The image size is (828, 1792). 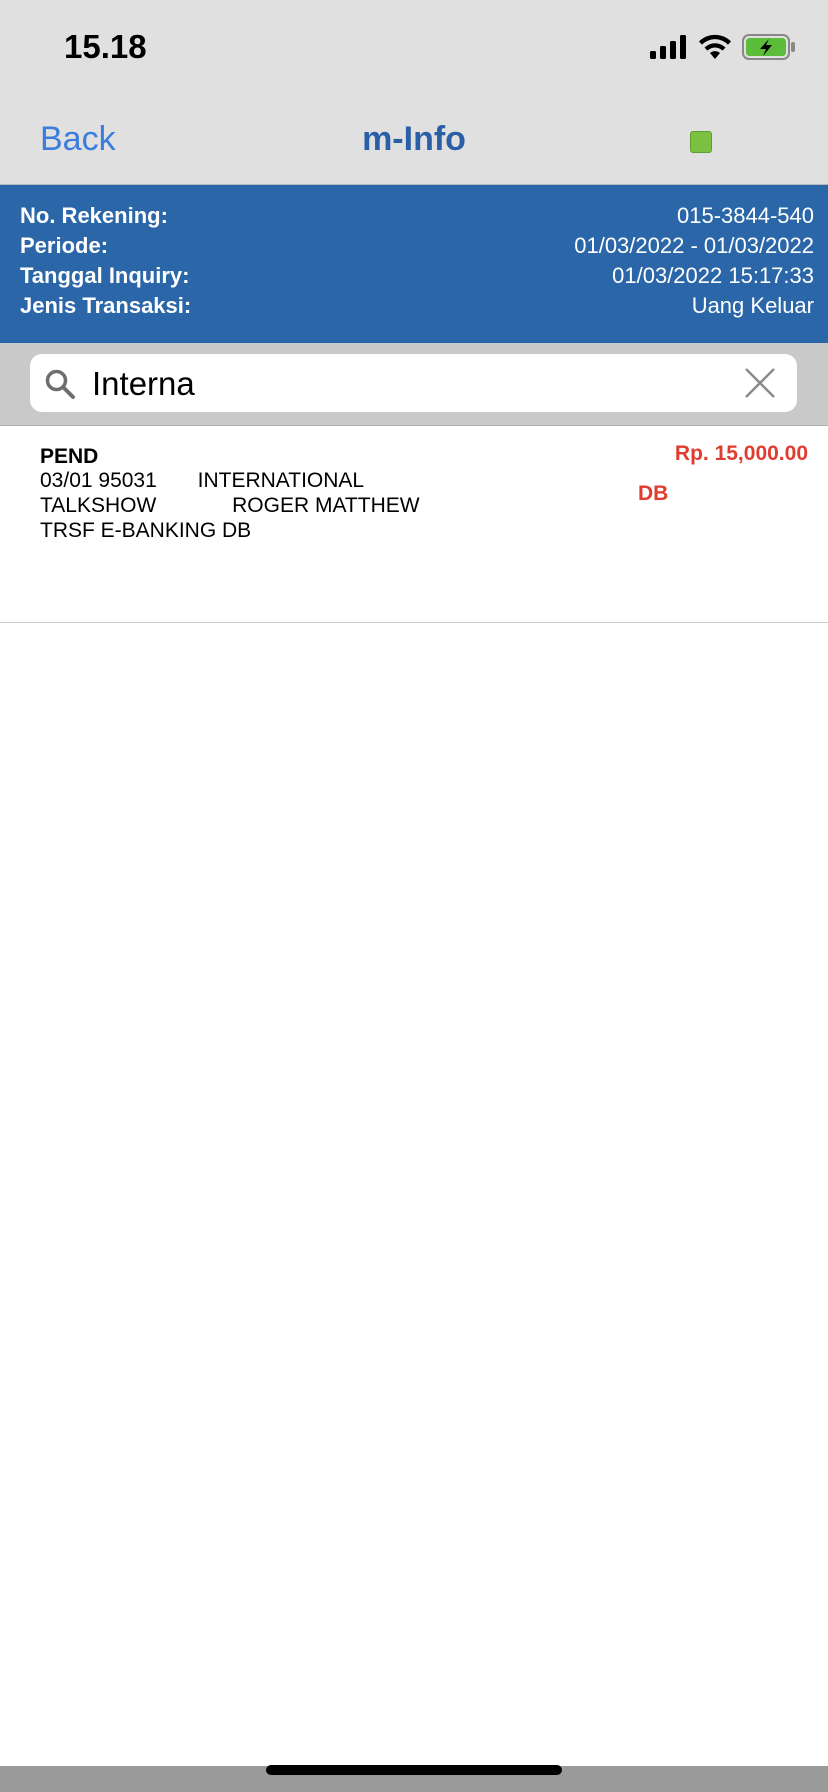 What do you see at coordinates (653, 493) in the screenshot?
I see `transaction-type: DB` at bounding box center [653, 493].